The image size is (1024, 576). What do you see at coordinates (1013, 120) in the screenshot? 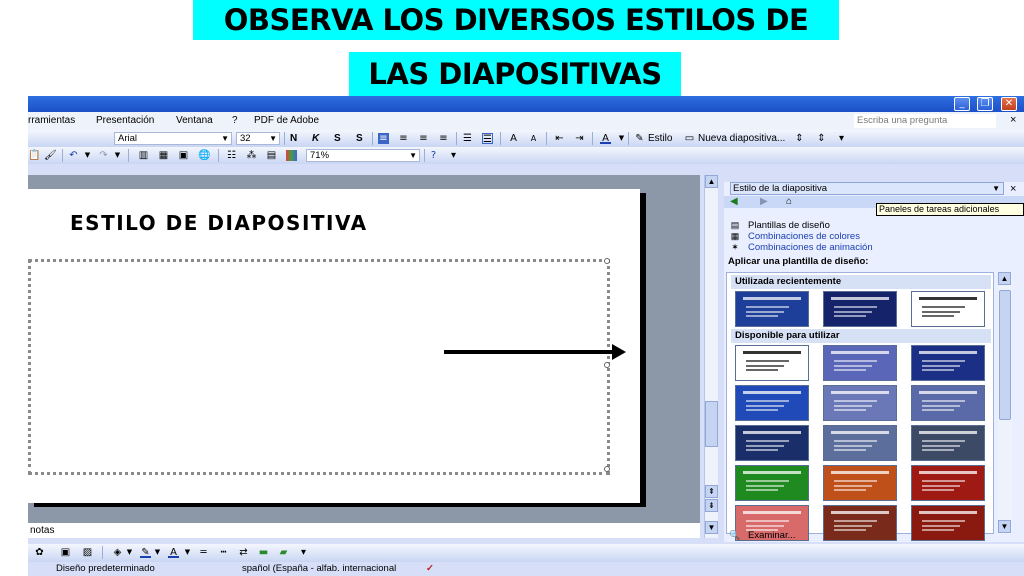
I see `close-document-button: ×` at bounding box center [1013, 120].